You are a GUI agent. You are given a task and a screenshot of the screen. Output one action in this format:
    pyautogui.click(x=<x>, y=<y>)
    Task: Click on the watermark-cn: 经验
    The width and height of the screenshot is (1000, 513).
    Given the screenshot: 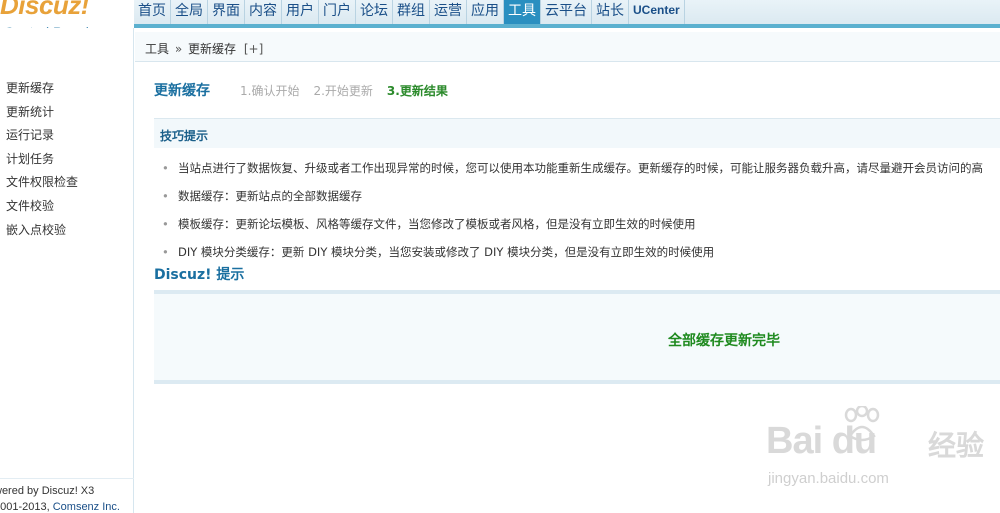 What is the action you would take?
    pyautogui.click(x=956, y=445)
    